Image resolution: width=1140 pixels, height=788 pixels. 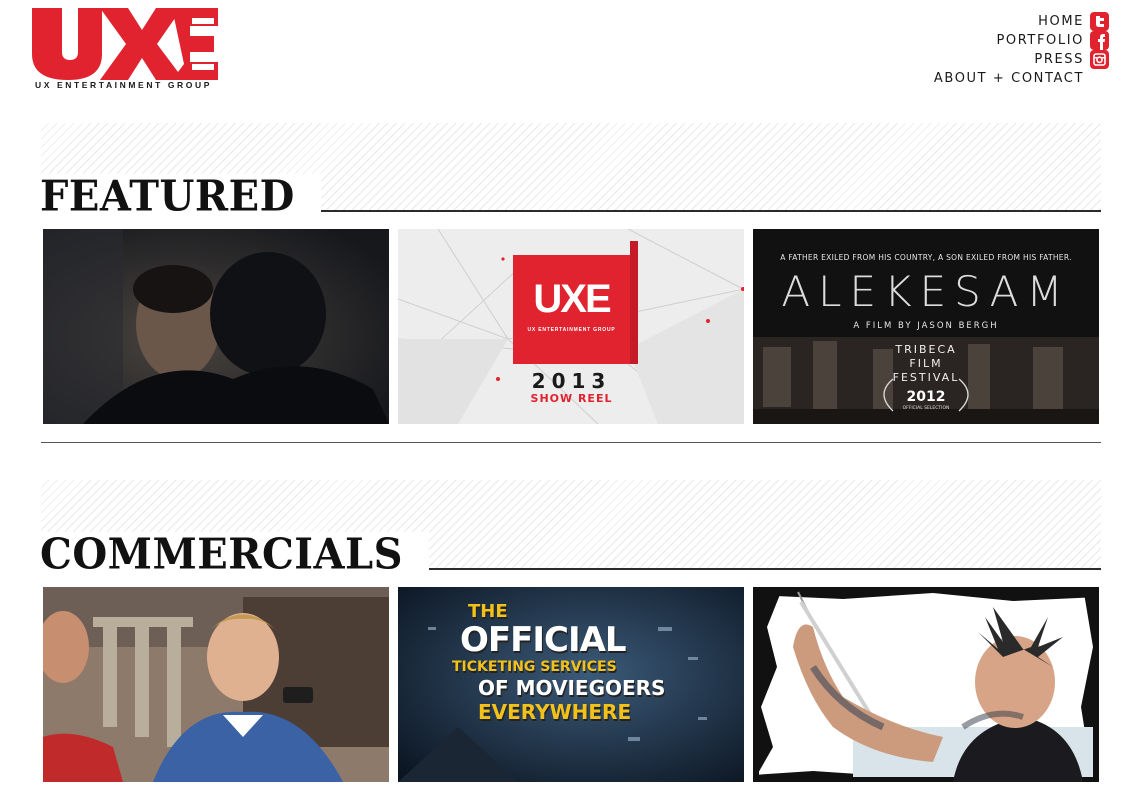 I want to click on brand-logo: UX ENTERTAINMENT GROUP, so click(x=127, y=50).